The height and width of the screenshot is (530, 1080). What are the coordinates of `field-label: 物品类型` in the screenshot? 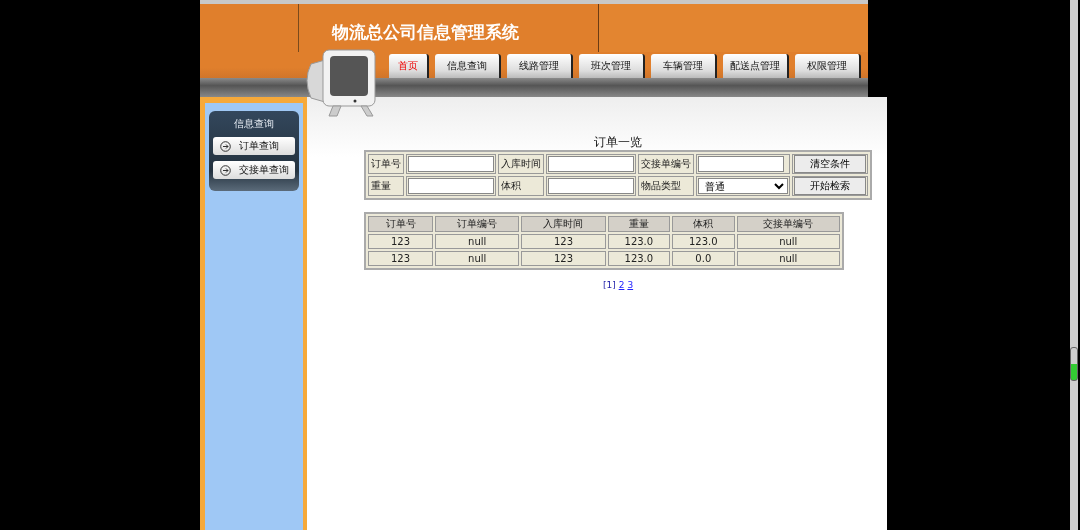 It's located at (666, 186).